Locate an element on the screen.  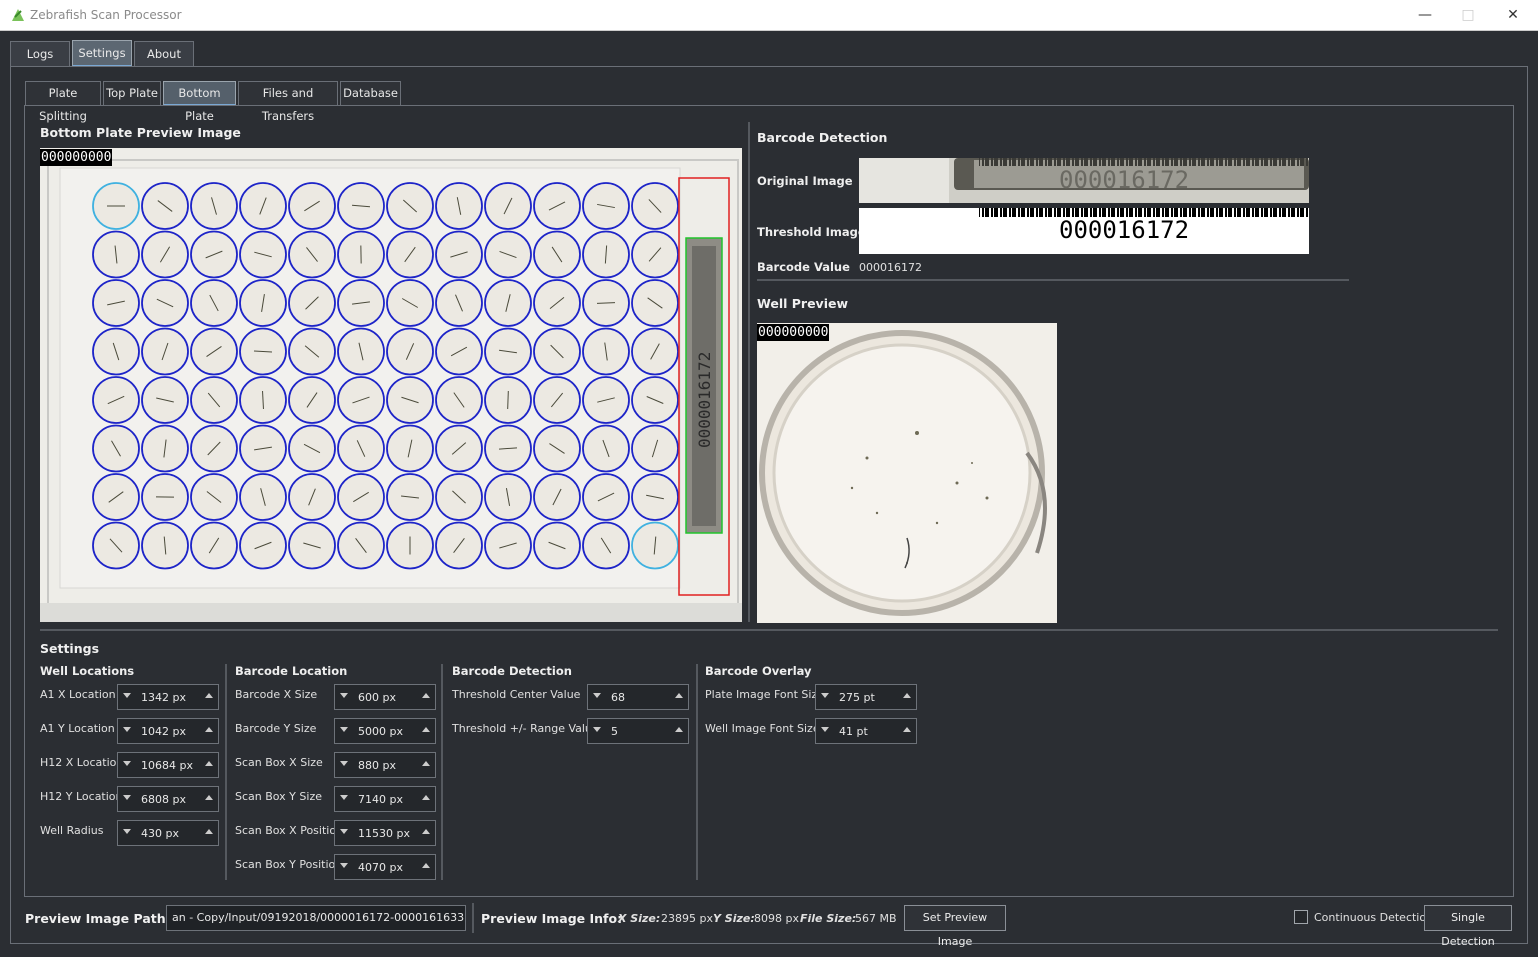
continuous-detection-checkbox is located at coordinates (1301, 917).